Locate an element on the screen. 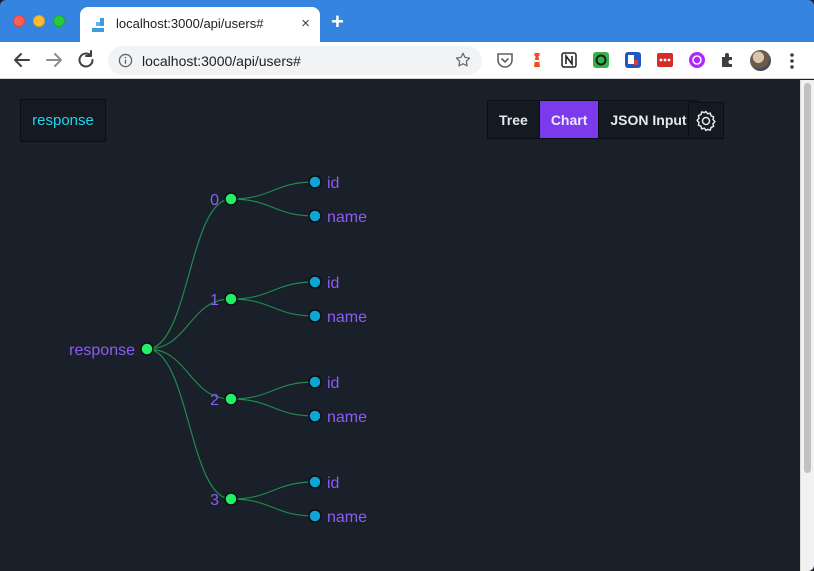  address-url: localhost:3000/api/users# is located at coordinates (221, 61).